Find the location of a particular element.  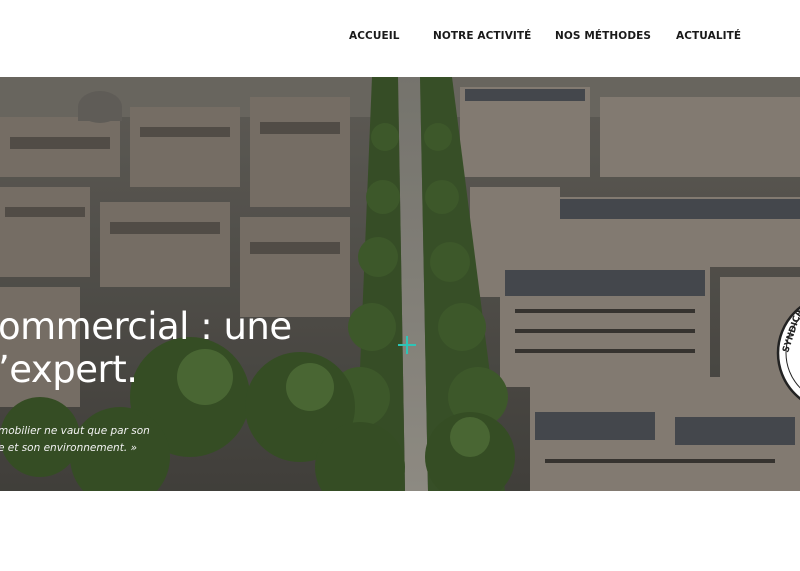

below-hero-area is located at coordinates (400, 531).